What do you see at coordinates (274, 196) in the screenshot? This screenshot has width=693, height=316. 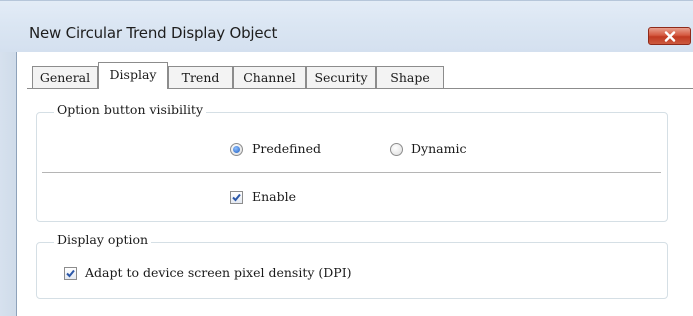 I see `enable-label: Enable` at bounding box center [274, 196].